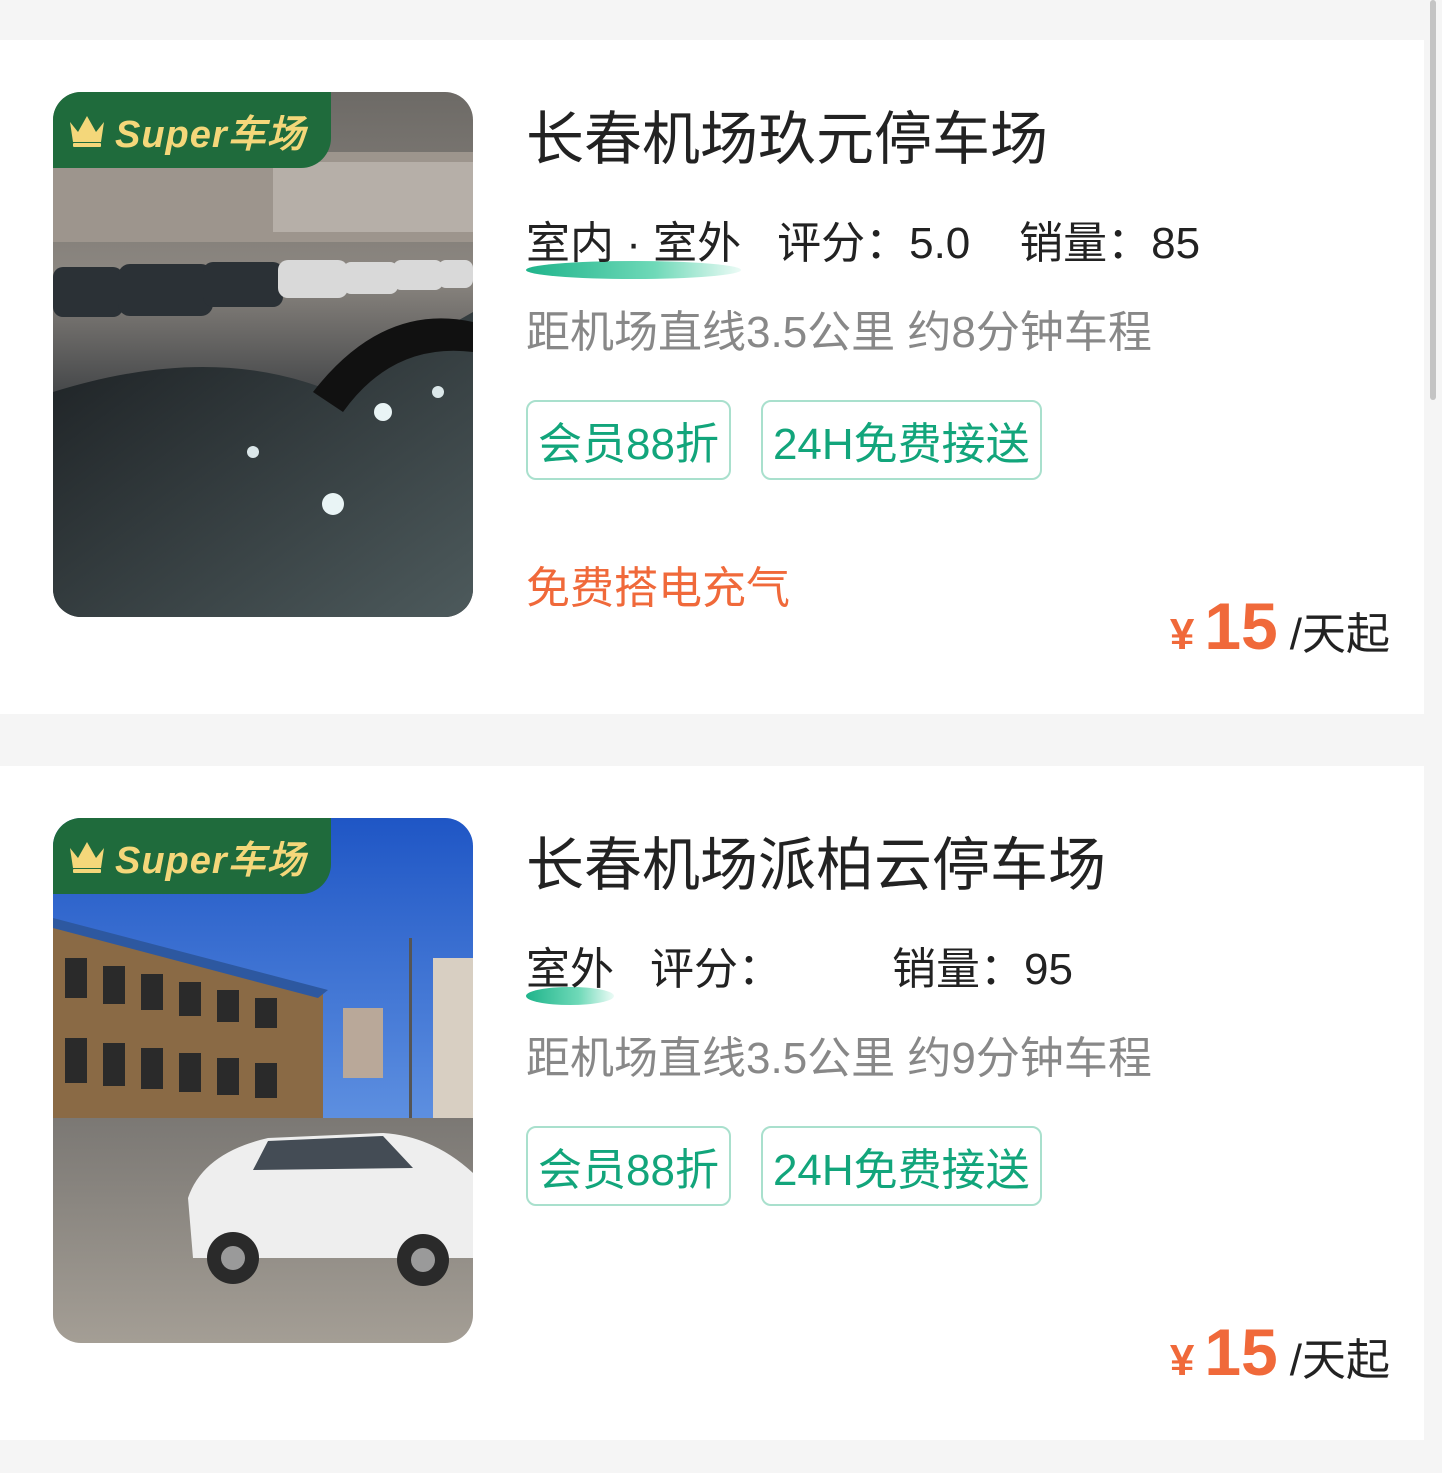 This screenshot has width=1442, height=1473. Describe the element at coordinates (955, 866) in the screenshot. I see `parking-lot-name: 长春机场派柏云停车场` at that location.